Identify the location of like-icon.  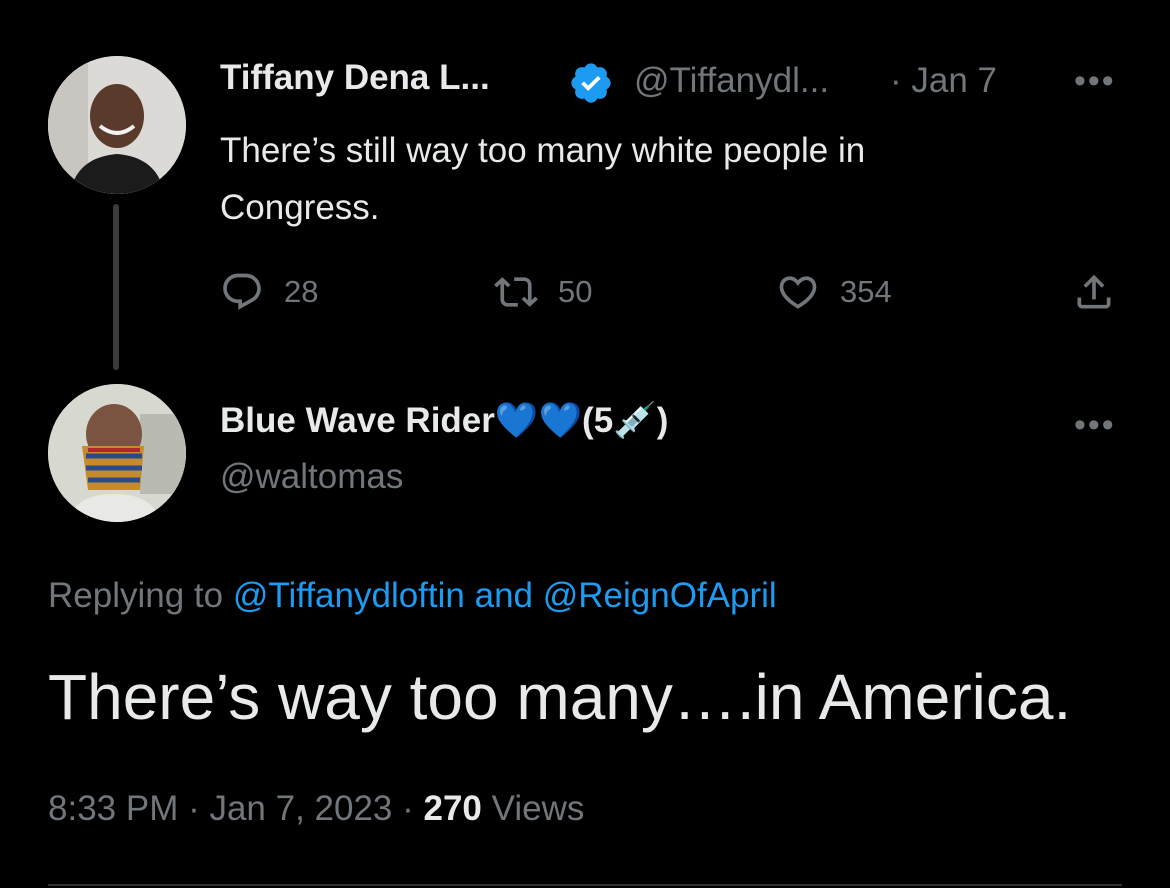
(798, 292).